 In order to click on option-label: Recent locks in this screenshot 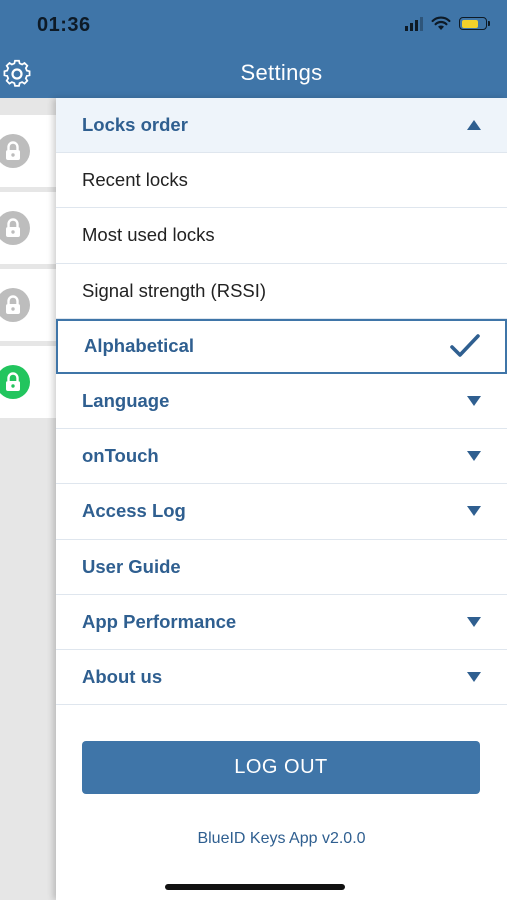, I will do `click(135, 180)`.